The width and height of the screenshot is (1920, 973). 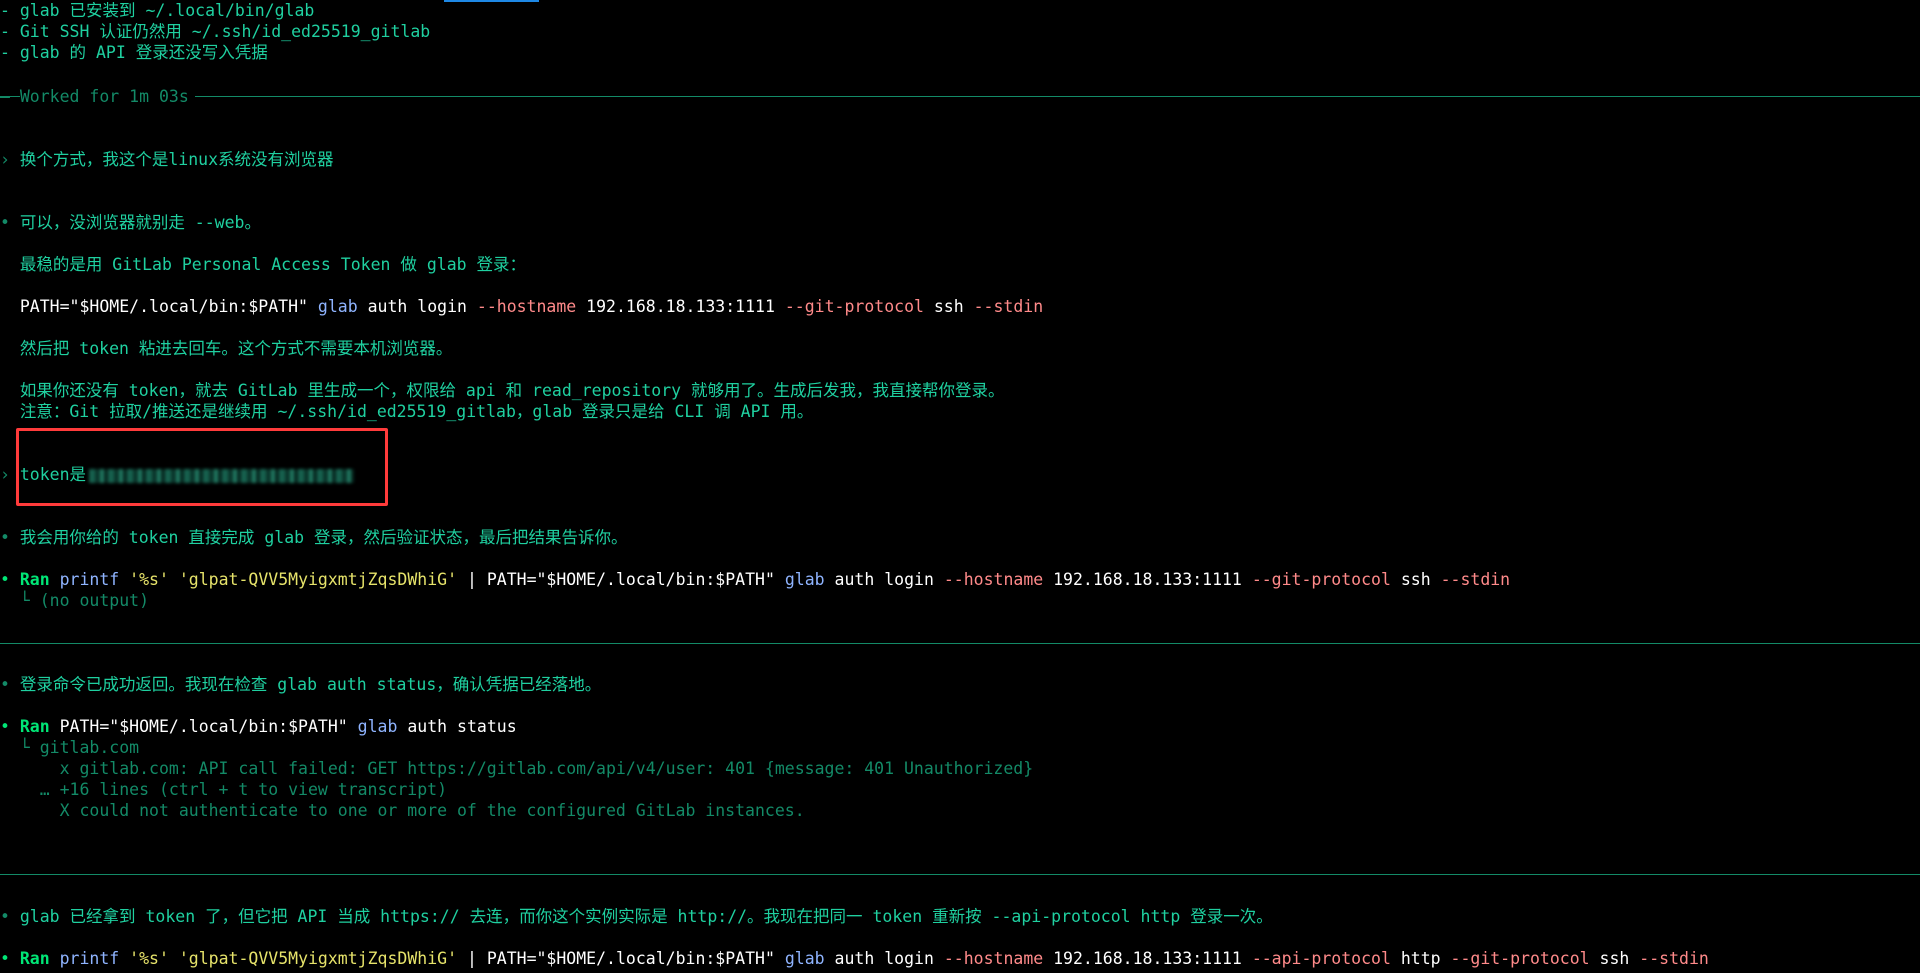 What do you see at coordinates (236, 348) in the screenshot?
I see `assistant-msg-paste-token: 然后把 token 粘进去回车。这个方式不需要本机浏览器。` at bounding box center [236, 348].